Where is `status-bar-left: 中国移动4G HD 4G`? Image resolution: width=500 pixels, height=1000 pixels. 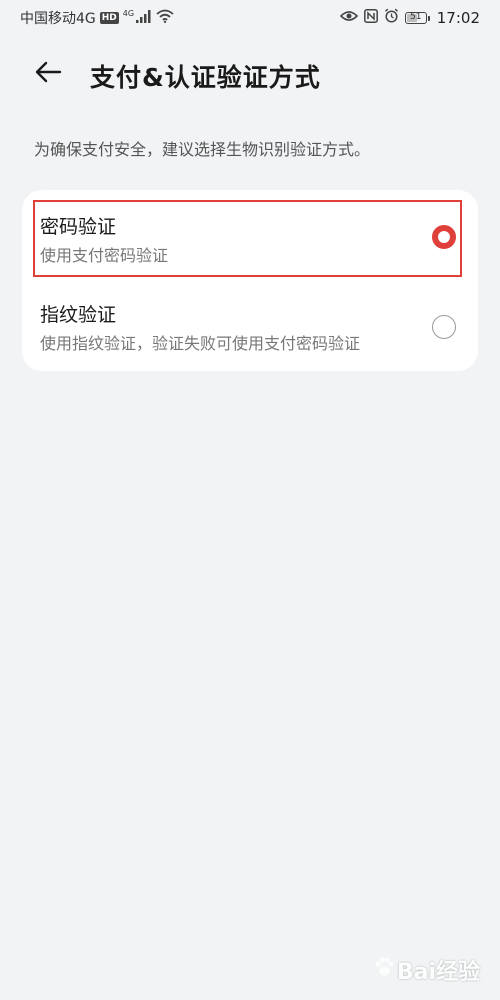 status-bar-left: 中国移动4G HD 4G is located at coordinates (97, 18).